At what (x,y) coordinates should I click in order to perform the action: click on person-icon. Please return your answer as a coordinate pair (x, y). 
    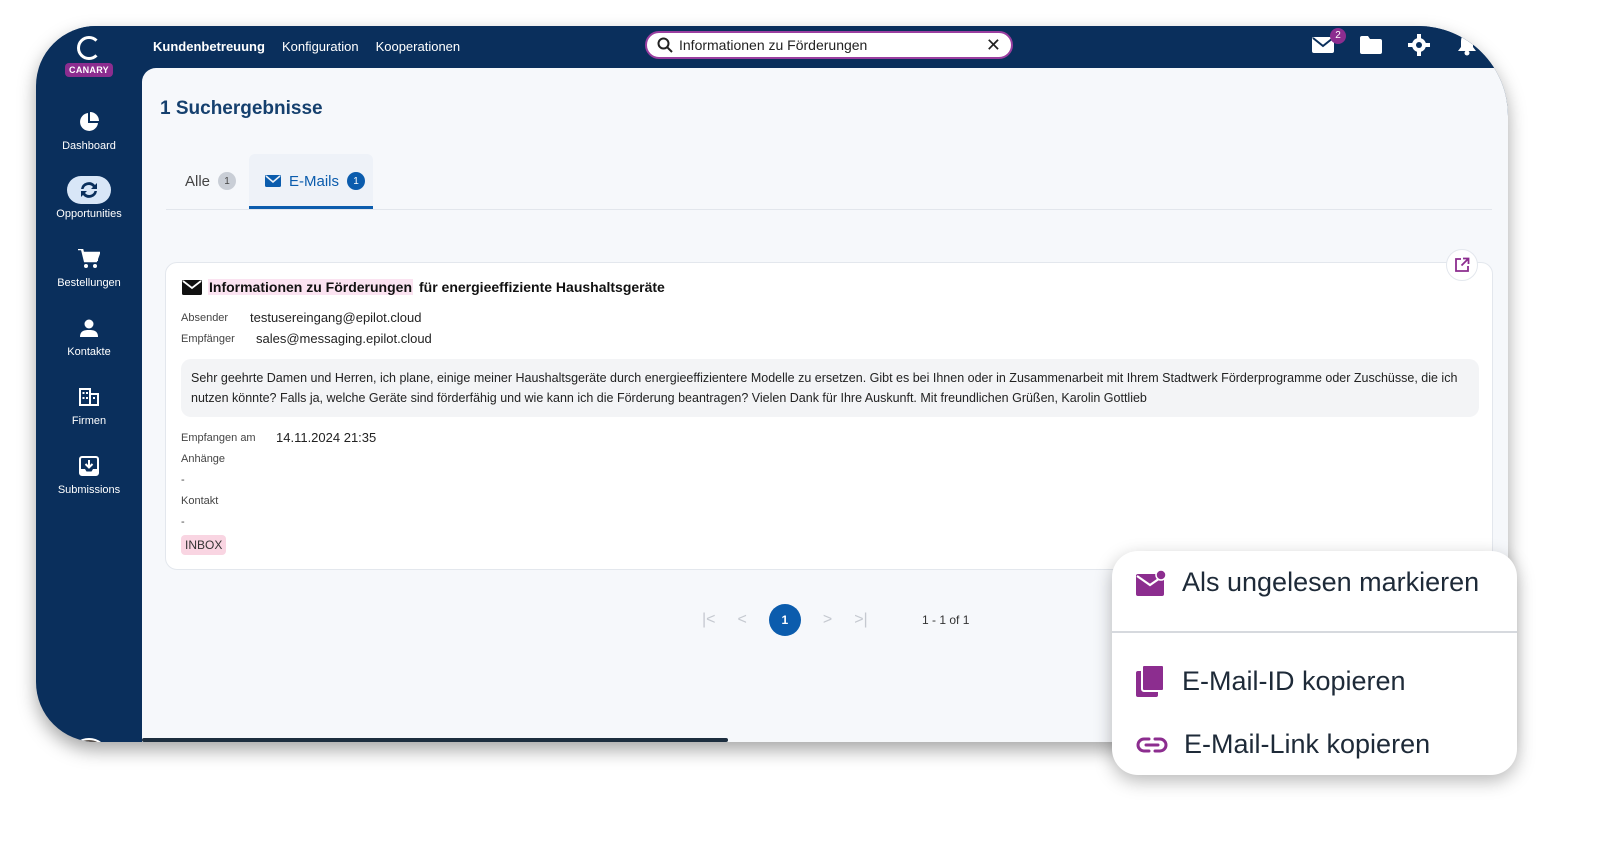
    Looking at the image, I should click on (89, 328).